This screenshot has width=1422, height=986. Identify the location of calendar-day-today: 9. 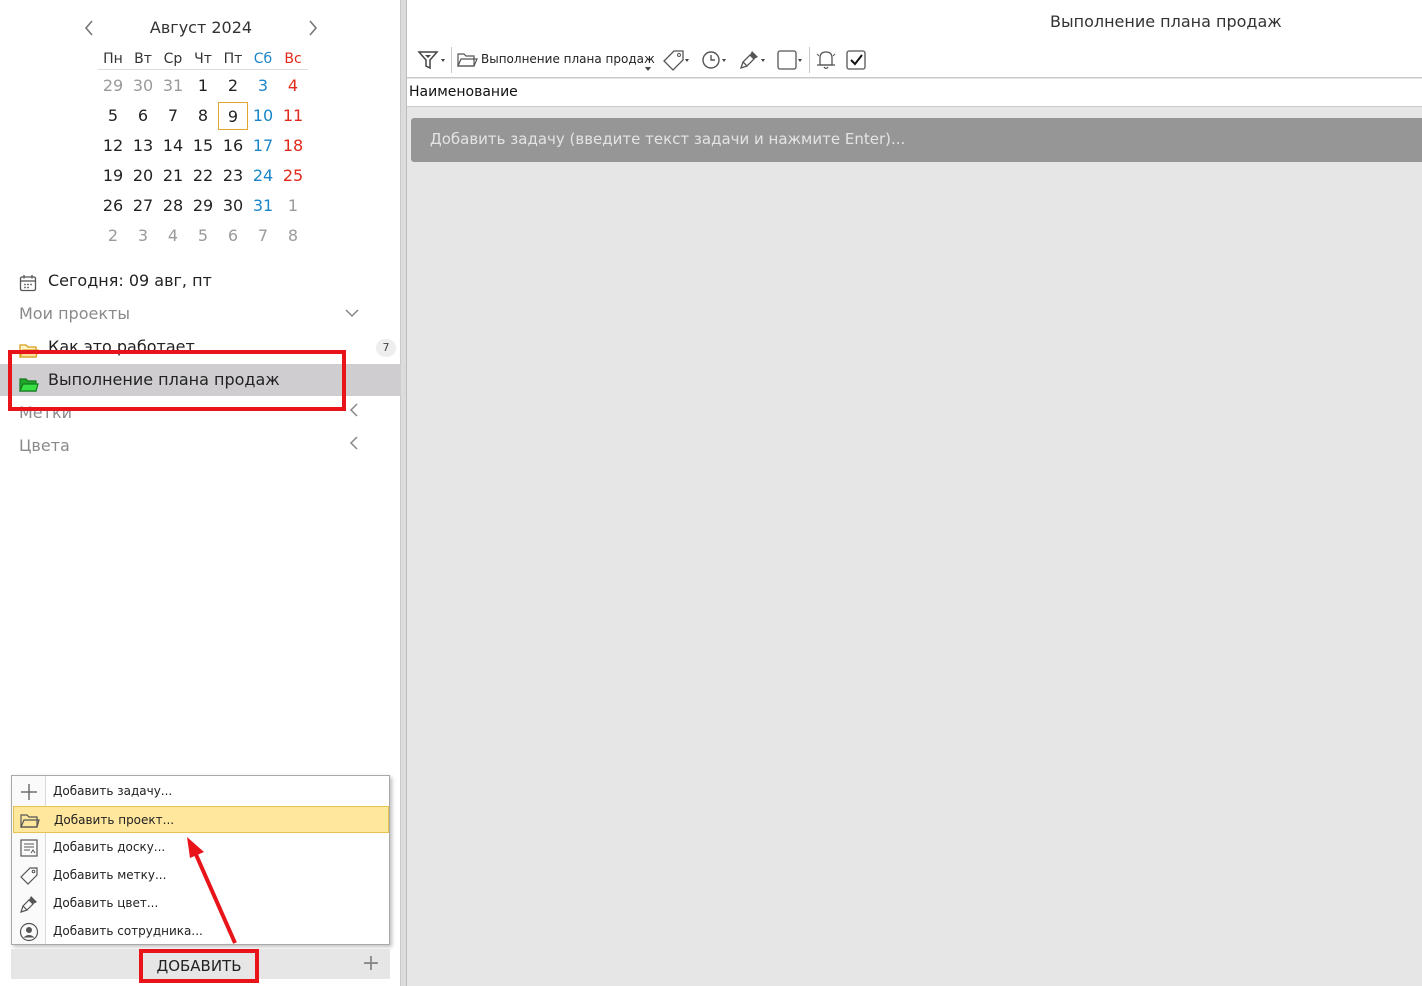
(233, 116).